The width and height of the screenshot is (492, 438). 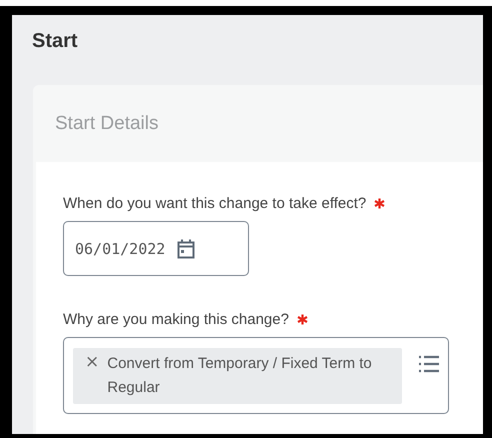 I want to click on multiselect-field: × Convert from Temporary / Fixed Term to Regular, so click(x=256, y=375).